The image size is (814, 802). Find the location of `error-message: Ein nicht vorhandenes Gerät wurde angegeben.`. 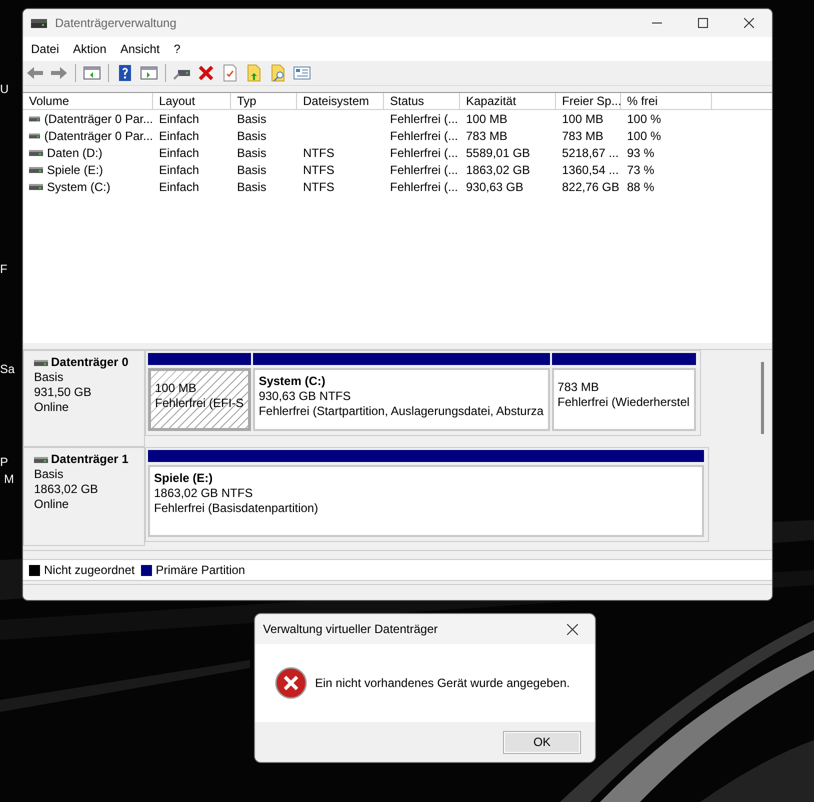

error-message: Ein nicht vorhandenes Gerät wurde angegeben. is located at coordinates (442, 683).